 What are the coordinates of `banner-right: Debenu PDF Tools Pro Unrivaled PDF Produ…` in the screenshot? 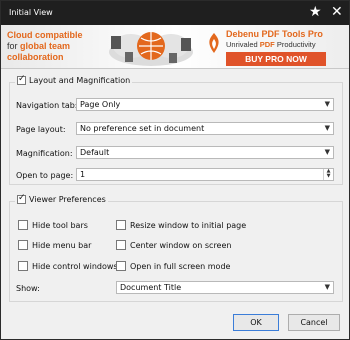 It's located at (276, 47).